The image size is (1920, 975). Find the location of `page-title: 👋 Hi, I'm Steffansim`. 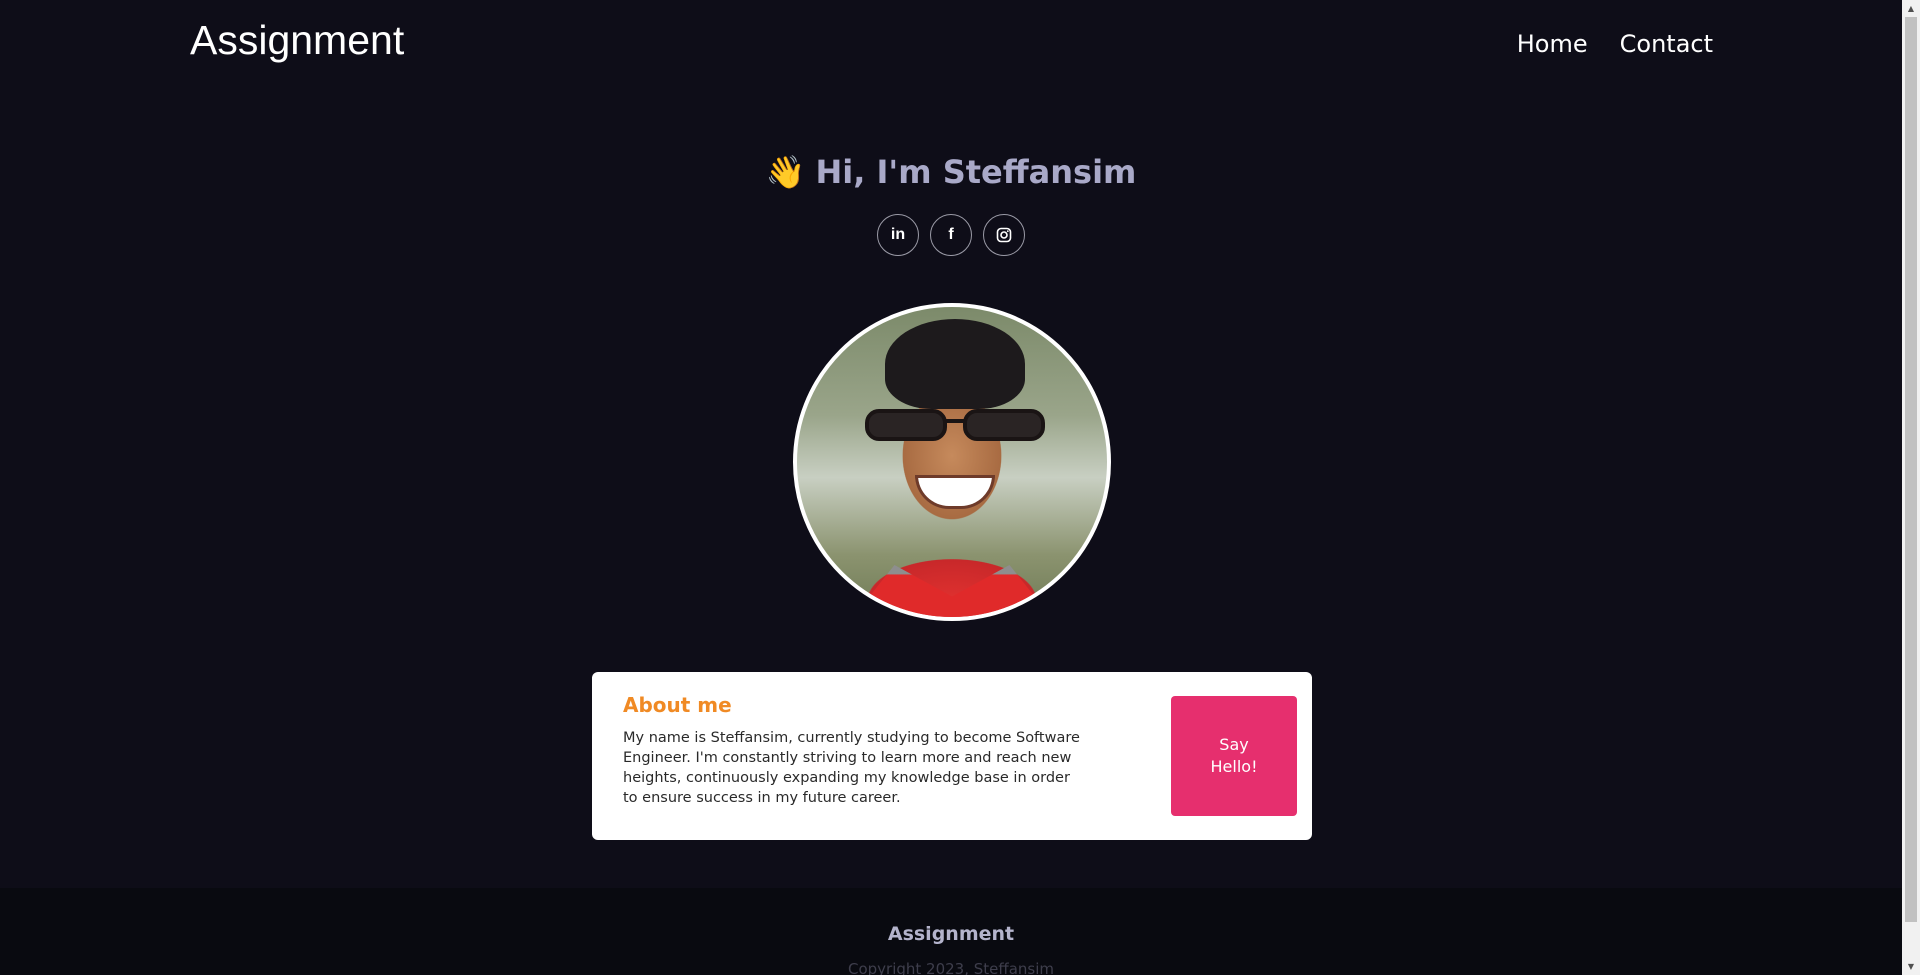

page-title: 👋 Hi, I'm Steffansim is located at coordinates (951, 172).